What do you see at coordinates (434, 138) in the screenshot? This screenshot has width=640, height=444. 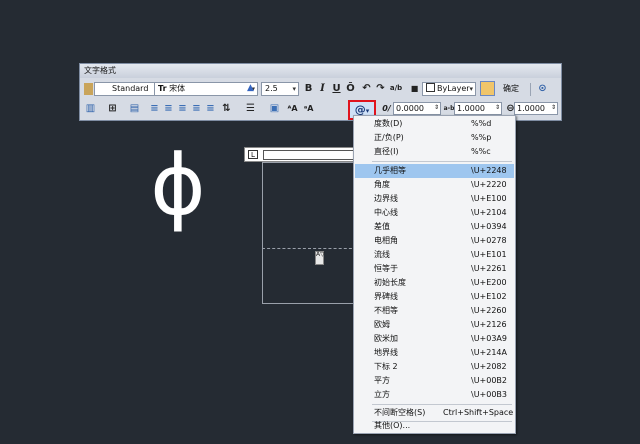 I see `menu-item-plus-minus: 正/负(P) %%p` at bounding box center [434, 138].